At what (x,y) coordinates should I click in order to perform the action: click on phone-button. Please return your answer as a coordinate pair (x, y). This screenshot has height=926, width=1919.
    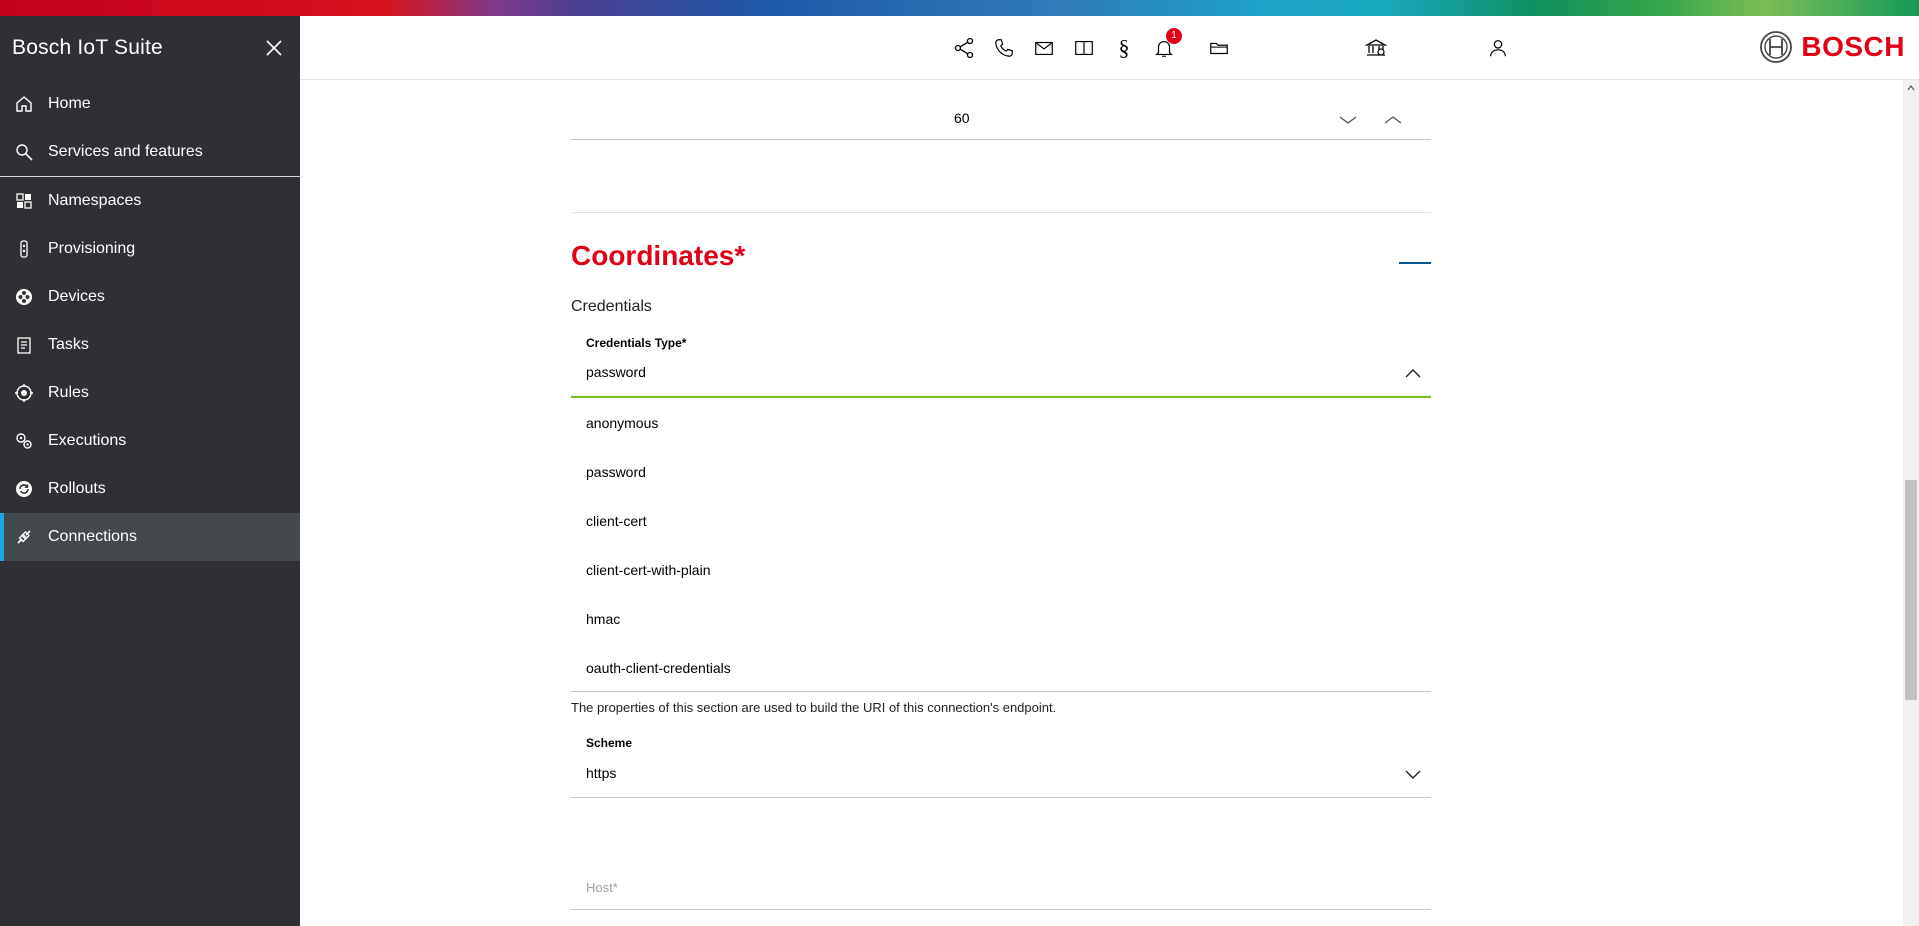
    Looking at the image, I should click on (1004, 48).